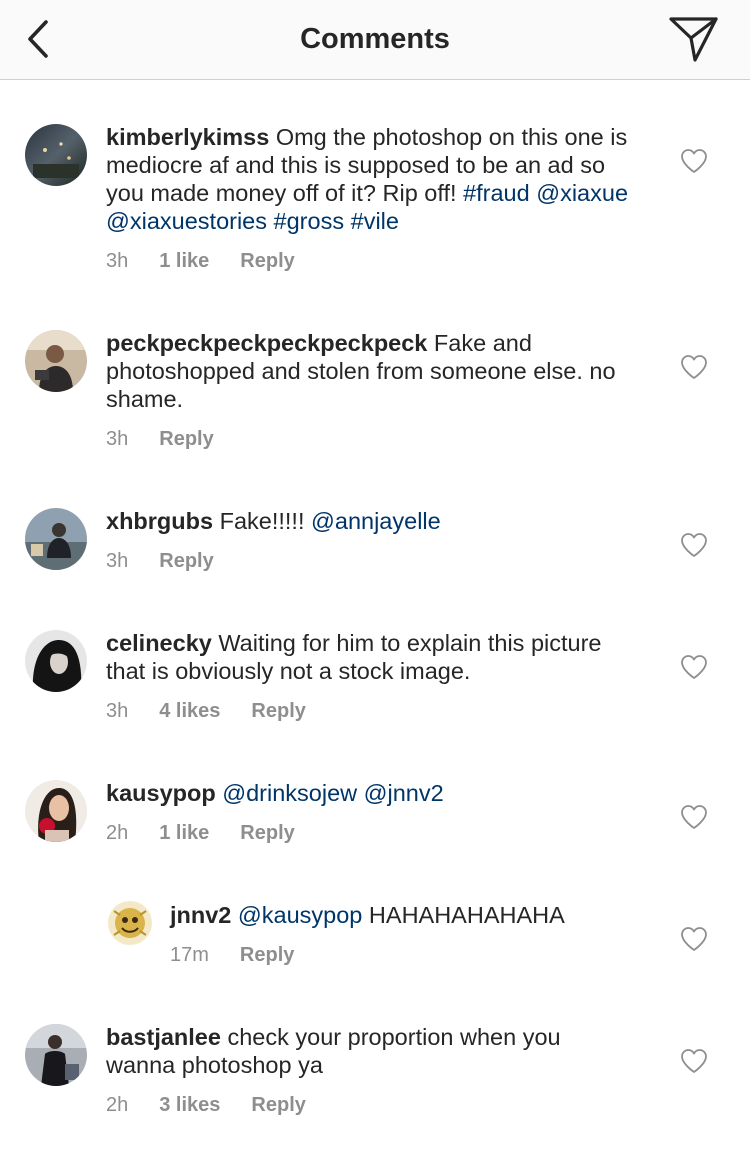  I want to click on comment-username: celinecky, so click(159, 643).